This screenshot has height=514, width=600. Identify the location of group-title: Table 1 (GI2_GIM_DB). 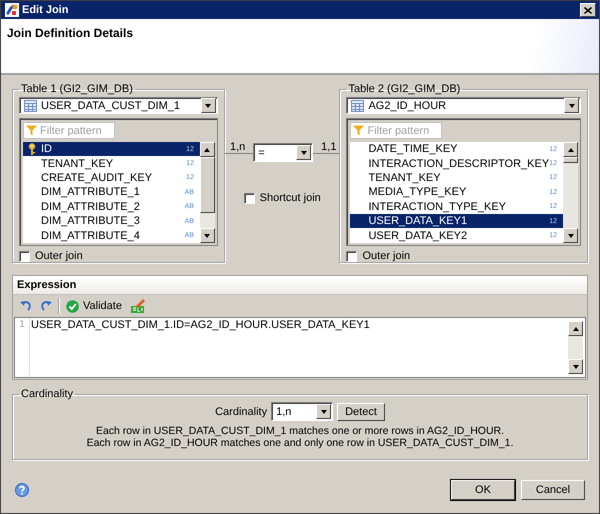
(77, 89).